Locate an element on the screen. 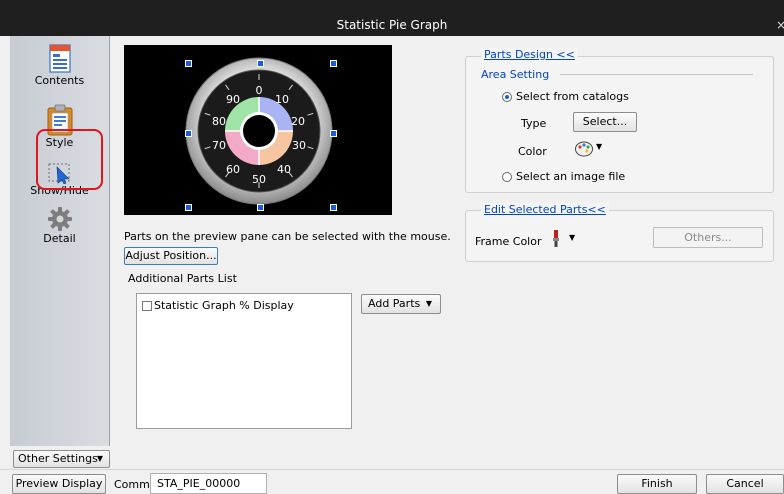 This screenshot has width=784, height=494. contents-icon is located at coordinates (59, 58).